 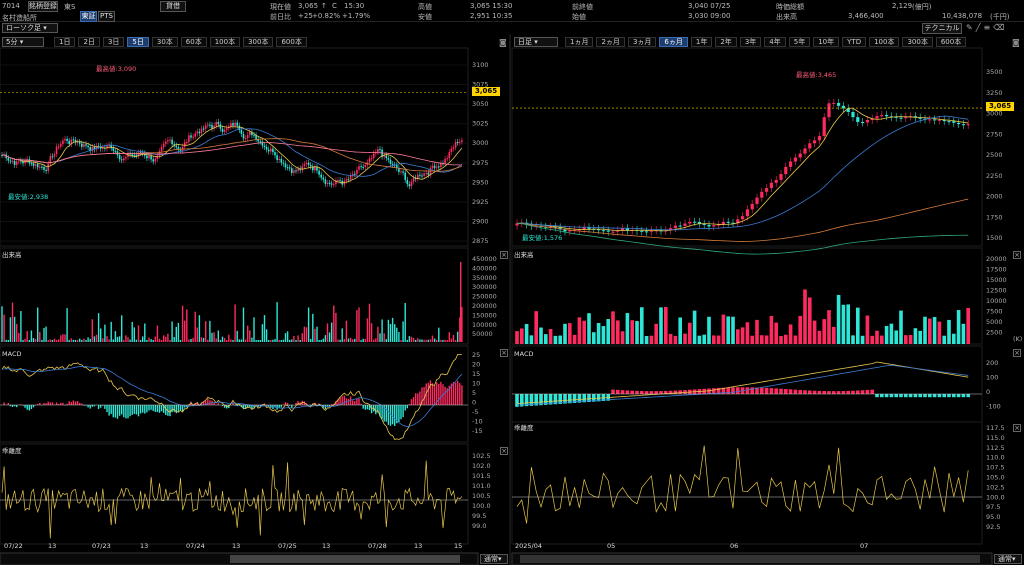 What do you see at coordinates (1008, 559) in the screenshot?
I see `right-footer-select: 通常▾` at bounding box center [1008, 559].